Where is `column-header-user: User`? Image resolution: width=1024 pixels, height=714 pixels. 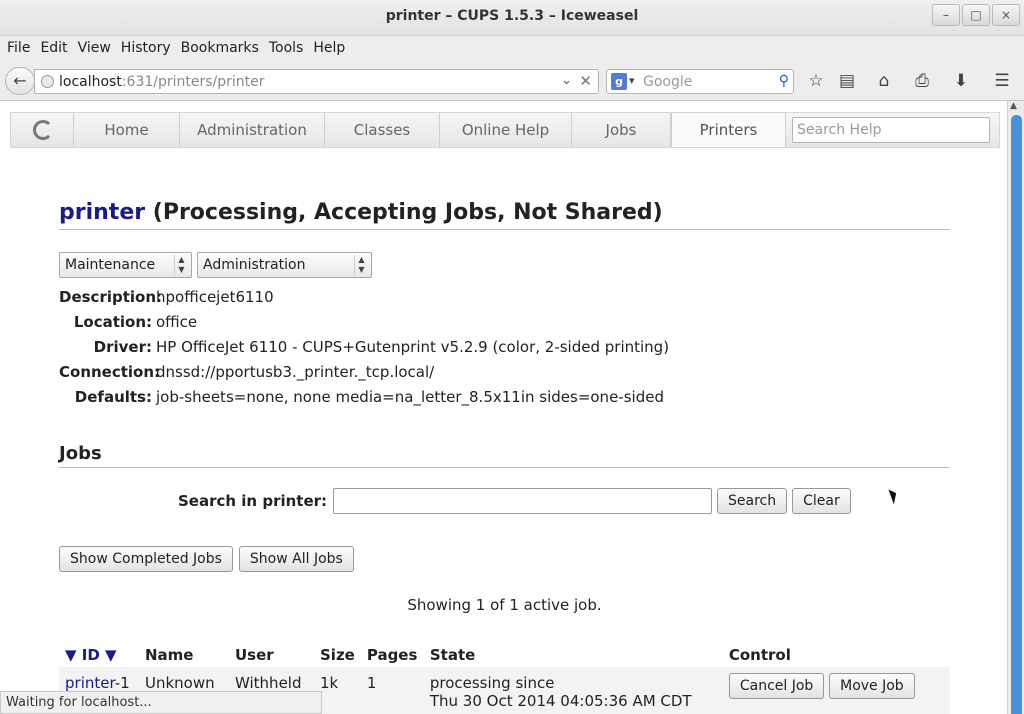
column-header-user: User is located at coordinates (254, 655).